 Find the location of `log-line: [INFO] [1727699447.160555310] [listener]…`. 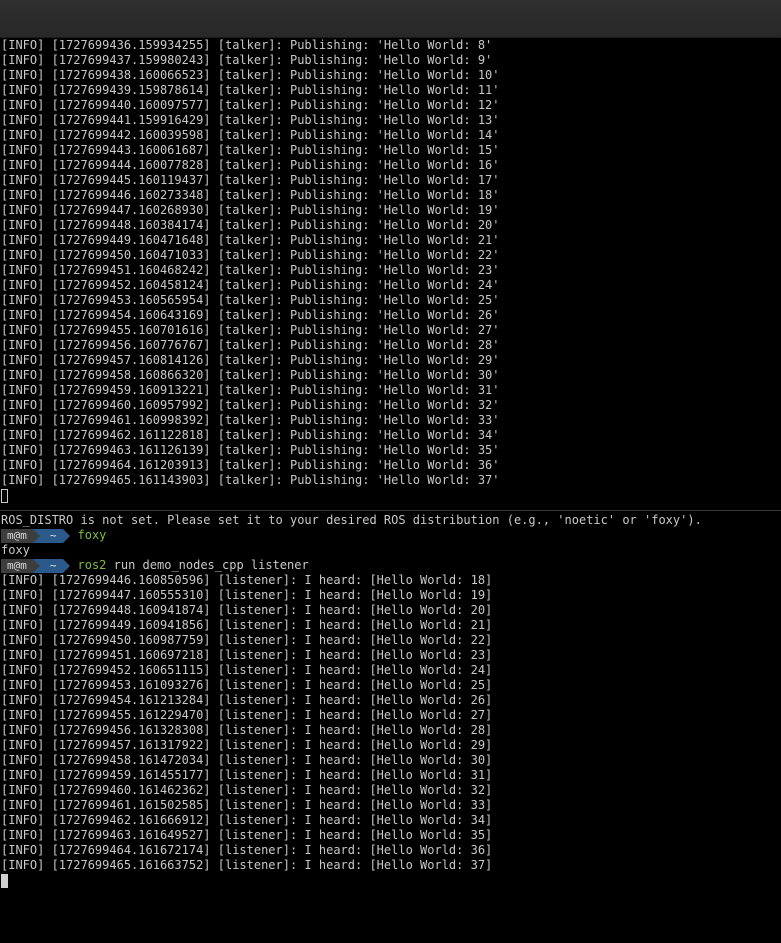

log-line: [INFO] [1727699447.160555310] [listener]… is located at coordinates (247, 595).